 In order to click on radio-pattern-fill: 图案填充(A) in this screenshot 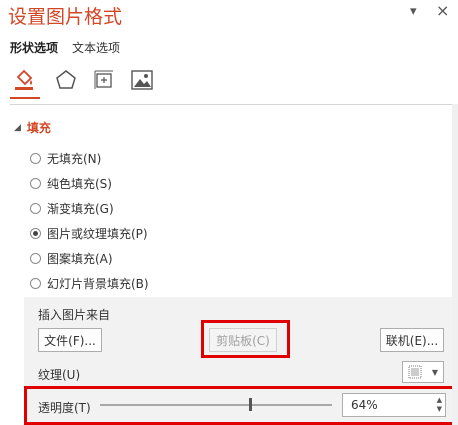, I will do `click(71, 258)`.